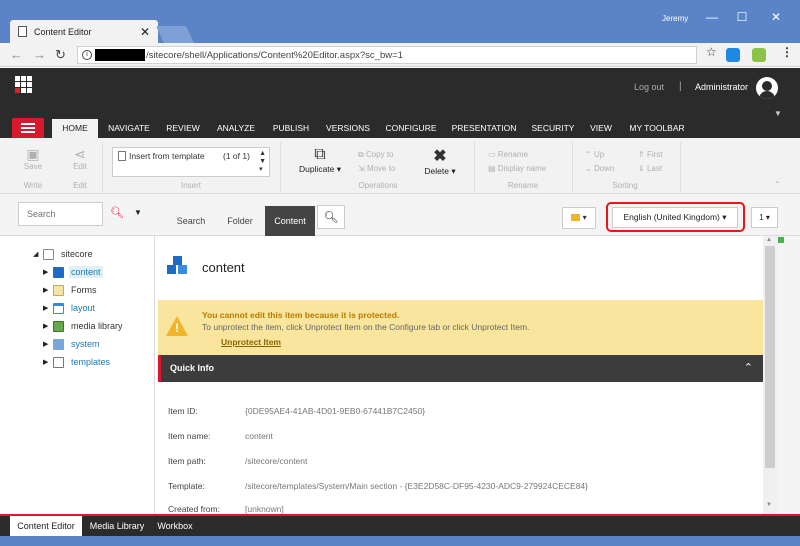 This screenshot has width=800, height=546. I want to click on down-button: ⌄ Down, so click(599, 168).